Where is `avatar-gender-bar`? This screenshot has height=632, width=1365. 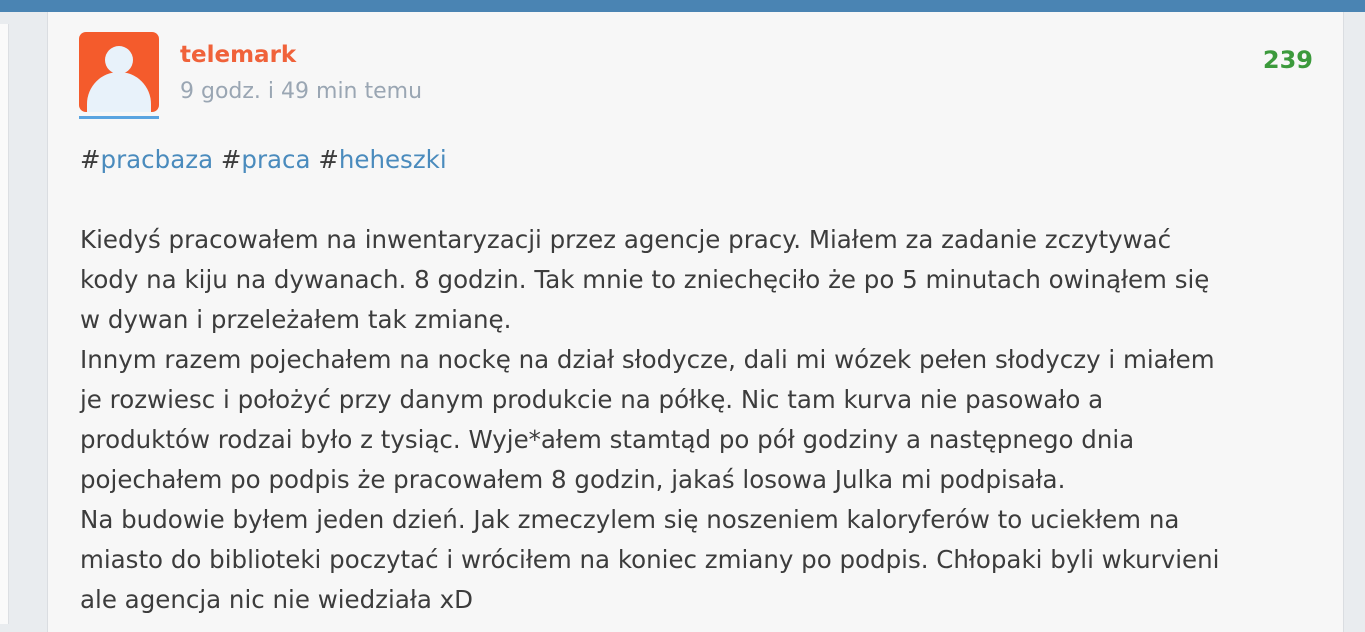
avatar-gender-bar is located at coordinates (119, 117).